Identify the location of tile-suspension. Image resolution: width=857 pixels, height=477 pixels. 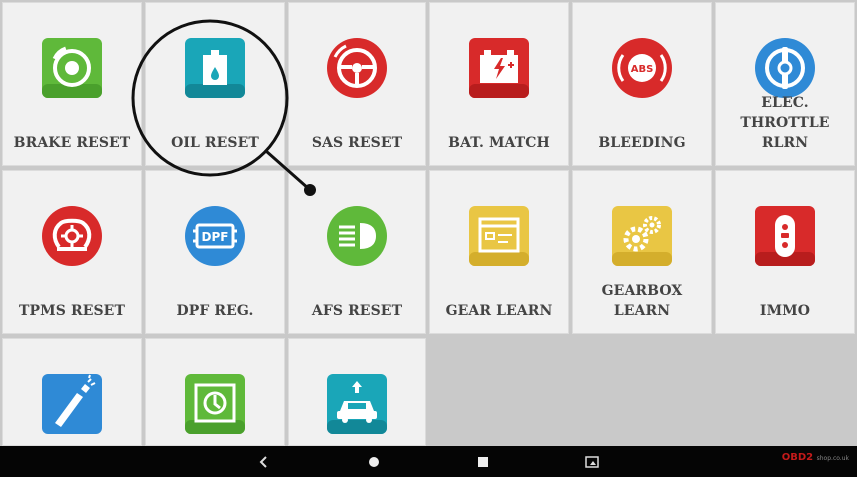
(215, 392).